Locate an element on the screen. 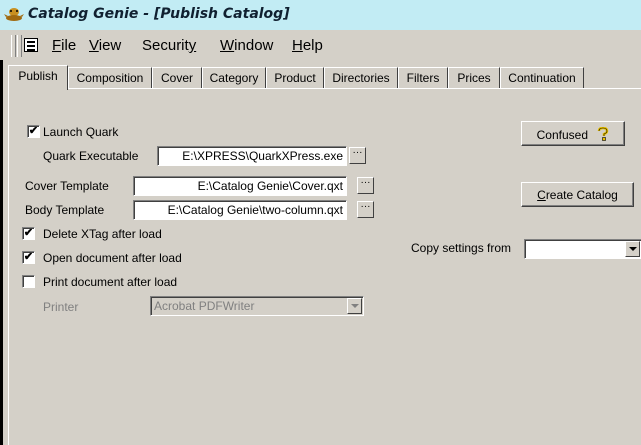 Image resolution: width=641 pixels, height=445 pixels. printer-label: Printer is located at coordinates (61, 307).